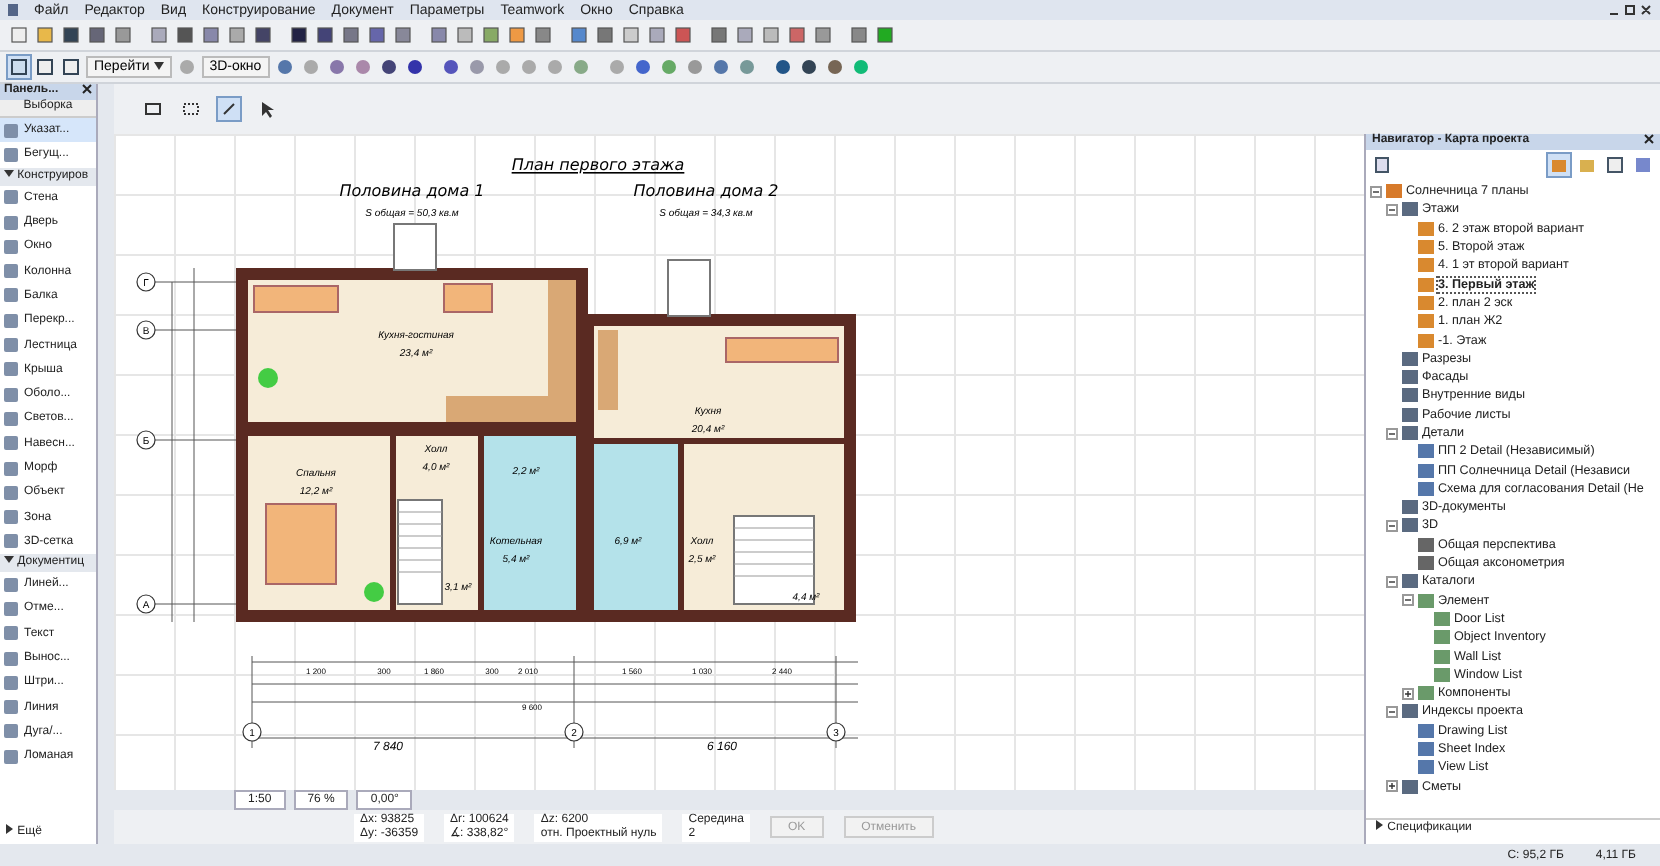 The image size is (1660, 866). Describe the element at coordinates (267, 109) in the screenshot. I see `pointer-icon` at that location.